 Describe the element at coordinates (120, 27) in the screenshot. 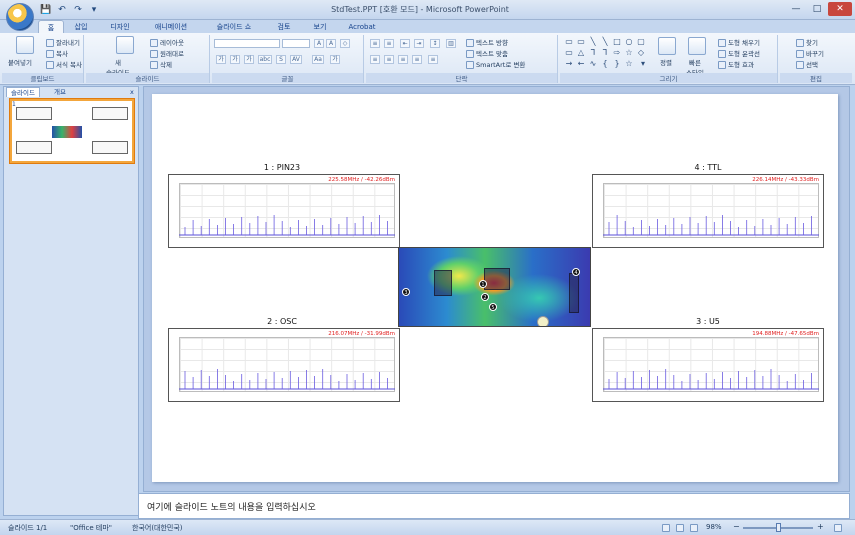

I see `tab-design: 디자인` at that location.